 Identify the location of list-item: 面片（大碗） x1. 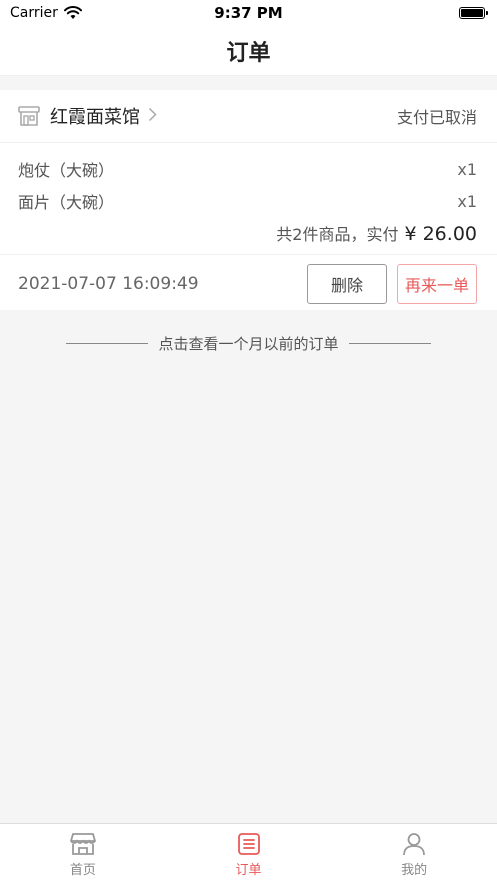
(247, 201).